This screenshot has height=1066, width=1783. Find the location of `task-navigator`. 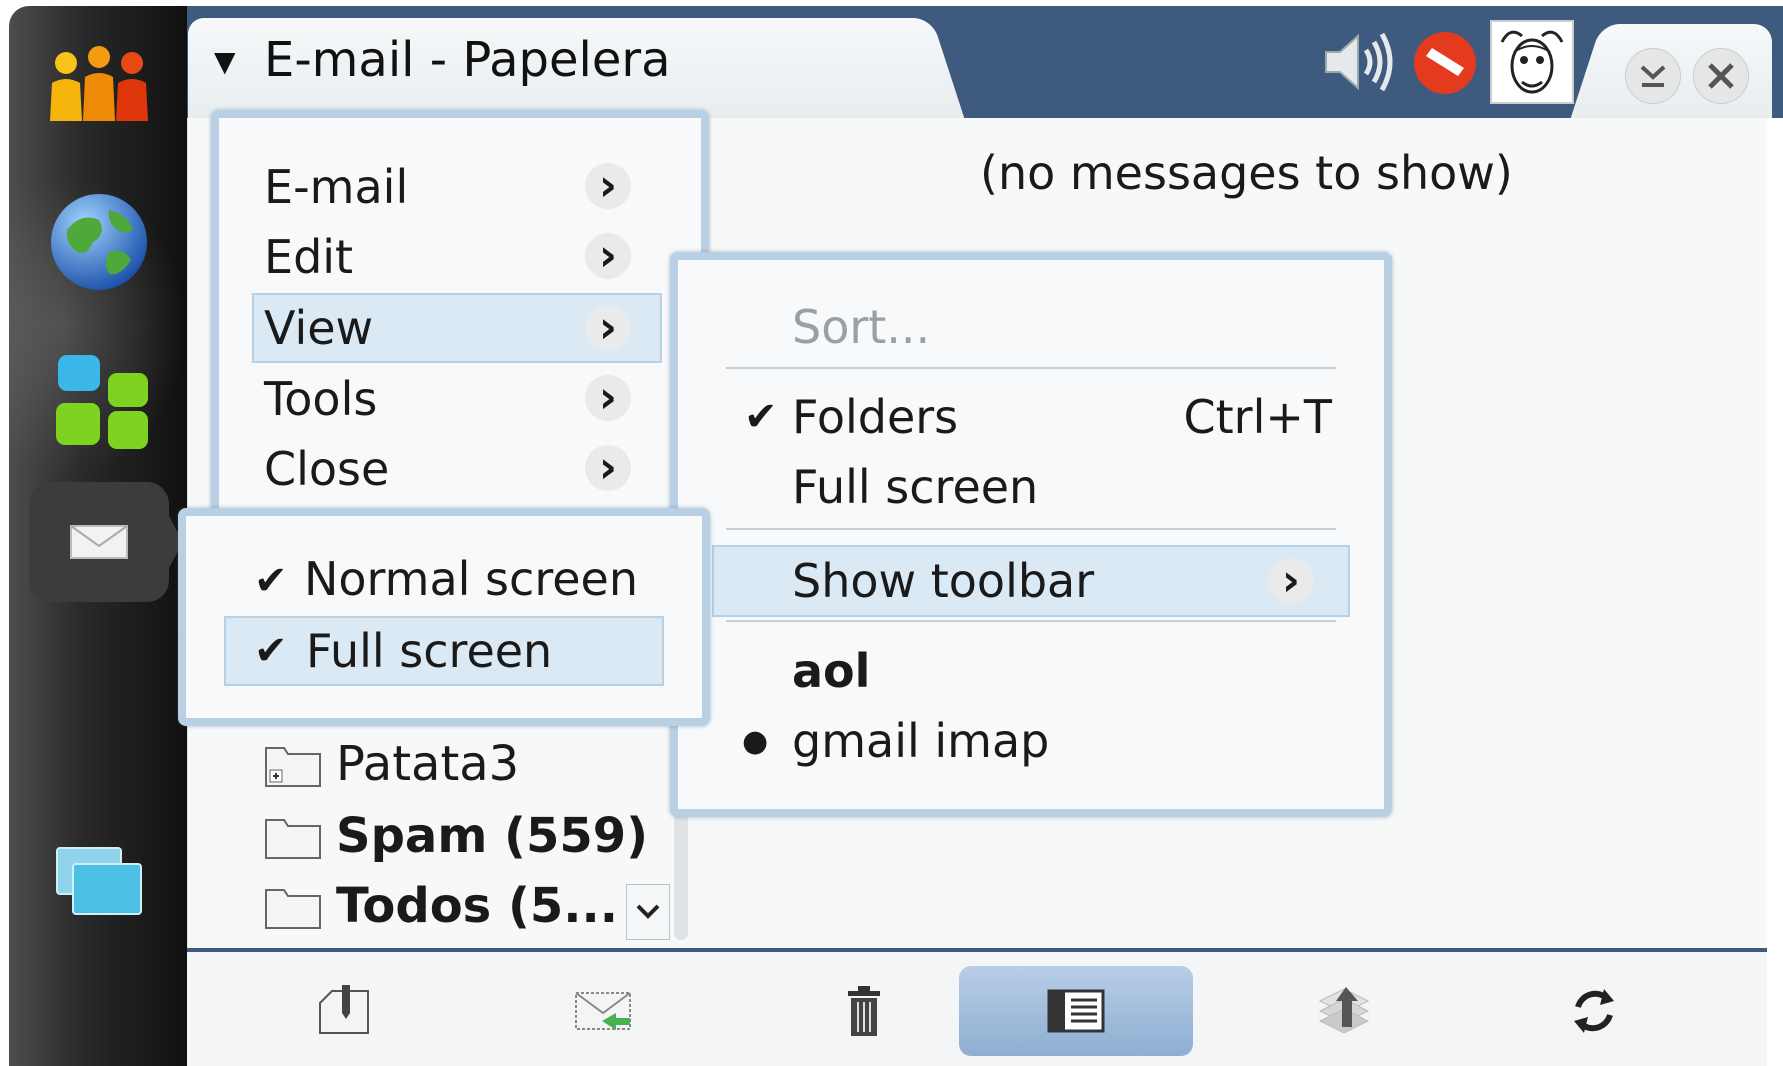

task-navigator is located at coordinates (98, 536).